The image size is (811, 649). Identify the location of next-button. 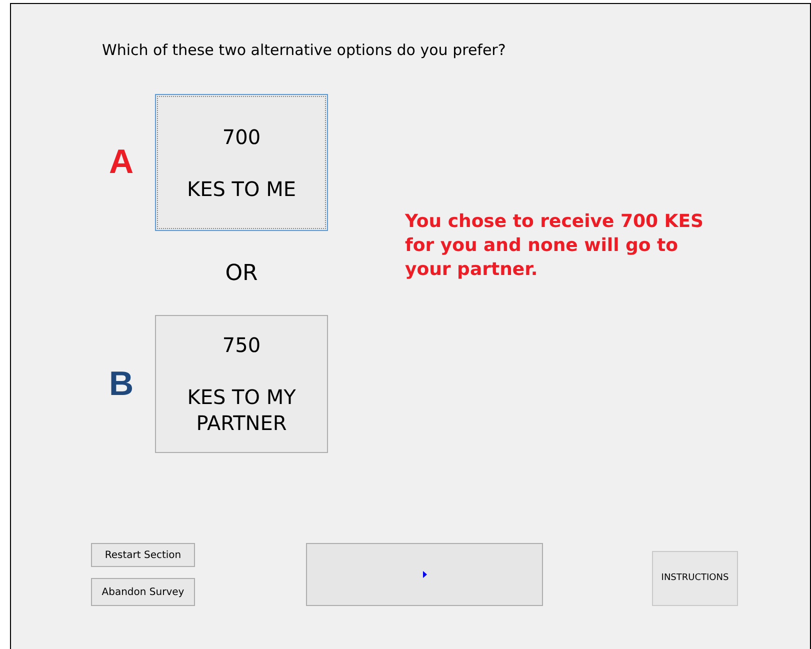
(424, 574).